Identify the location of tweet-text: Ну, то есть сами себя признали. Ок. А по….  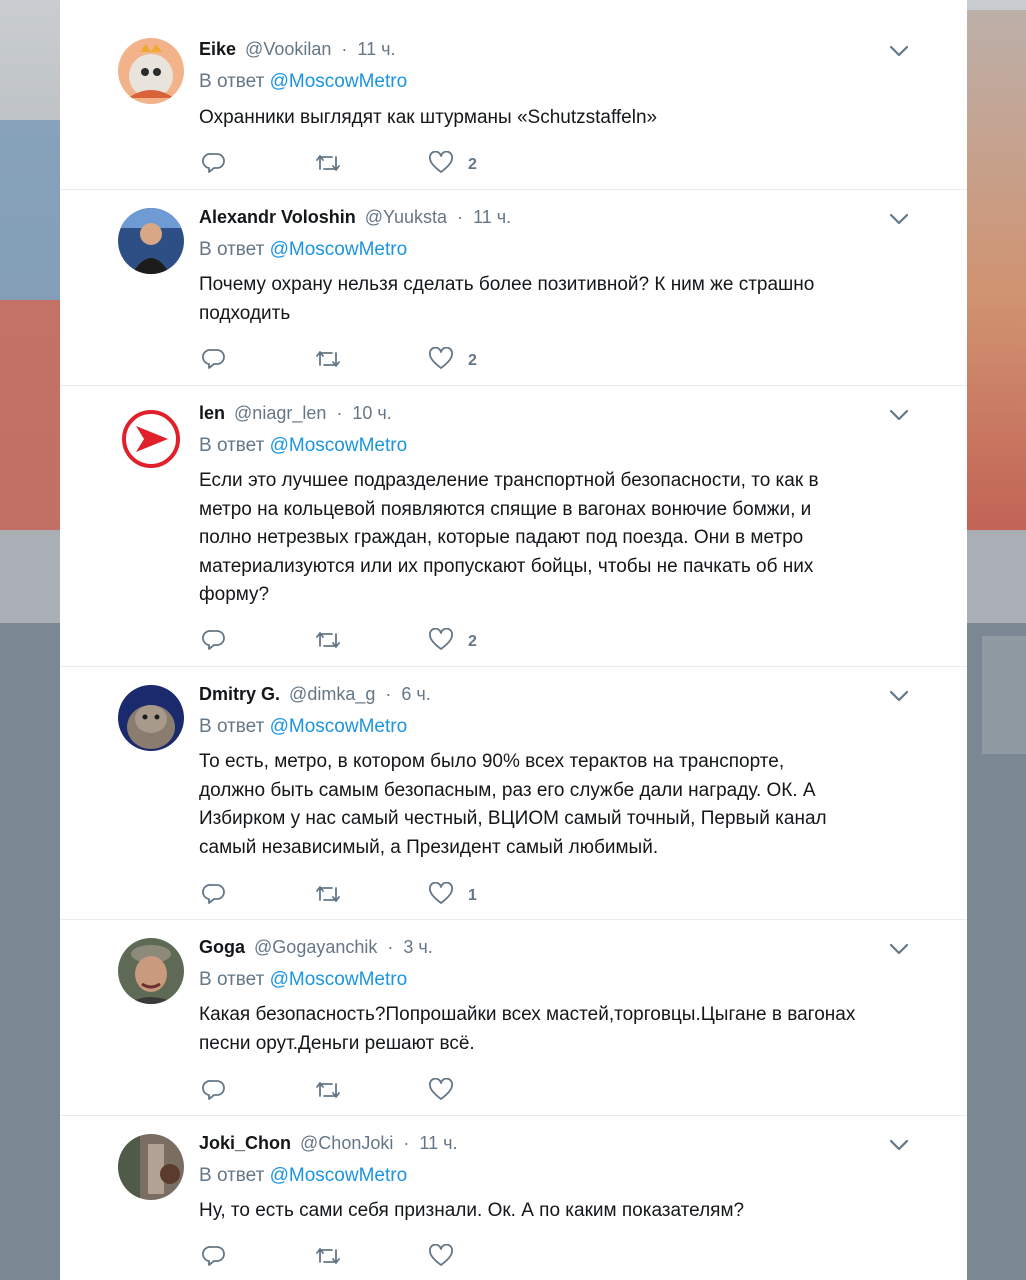
(472, 1210).